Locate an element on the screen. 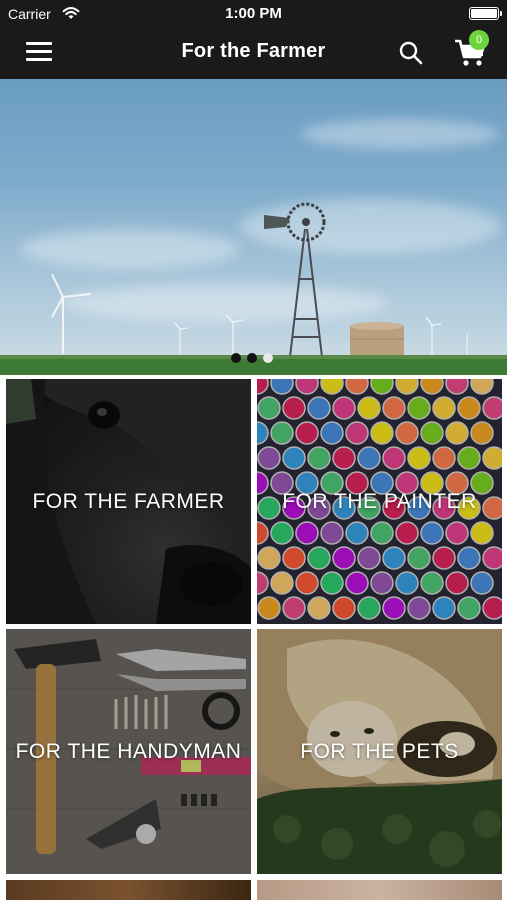 The image size is (507, 900). carousel-dot-active is located at coordinates (268, 358).